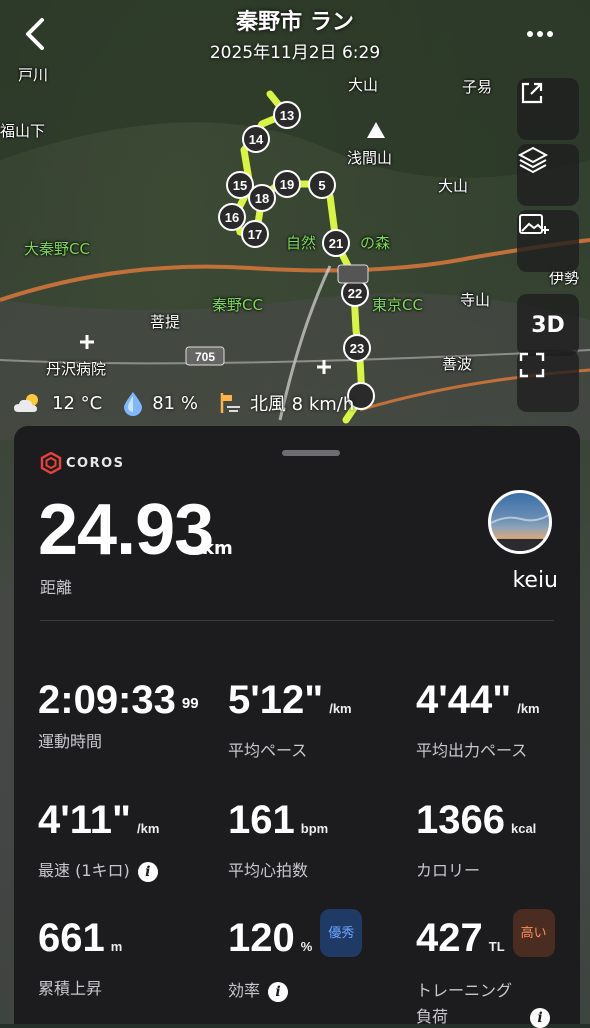 The width and height of the screenshot is (590, 1028). What do you see at coordinates (126, 530) in the screenshot?
I see `distance-value: 24.93` at bounding box center [126, 530].